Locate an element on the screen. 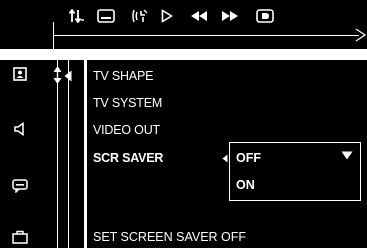 The image size is (367, 248). toolbar-guide-drop is located at coordinates (53, 35).